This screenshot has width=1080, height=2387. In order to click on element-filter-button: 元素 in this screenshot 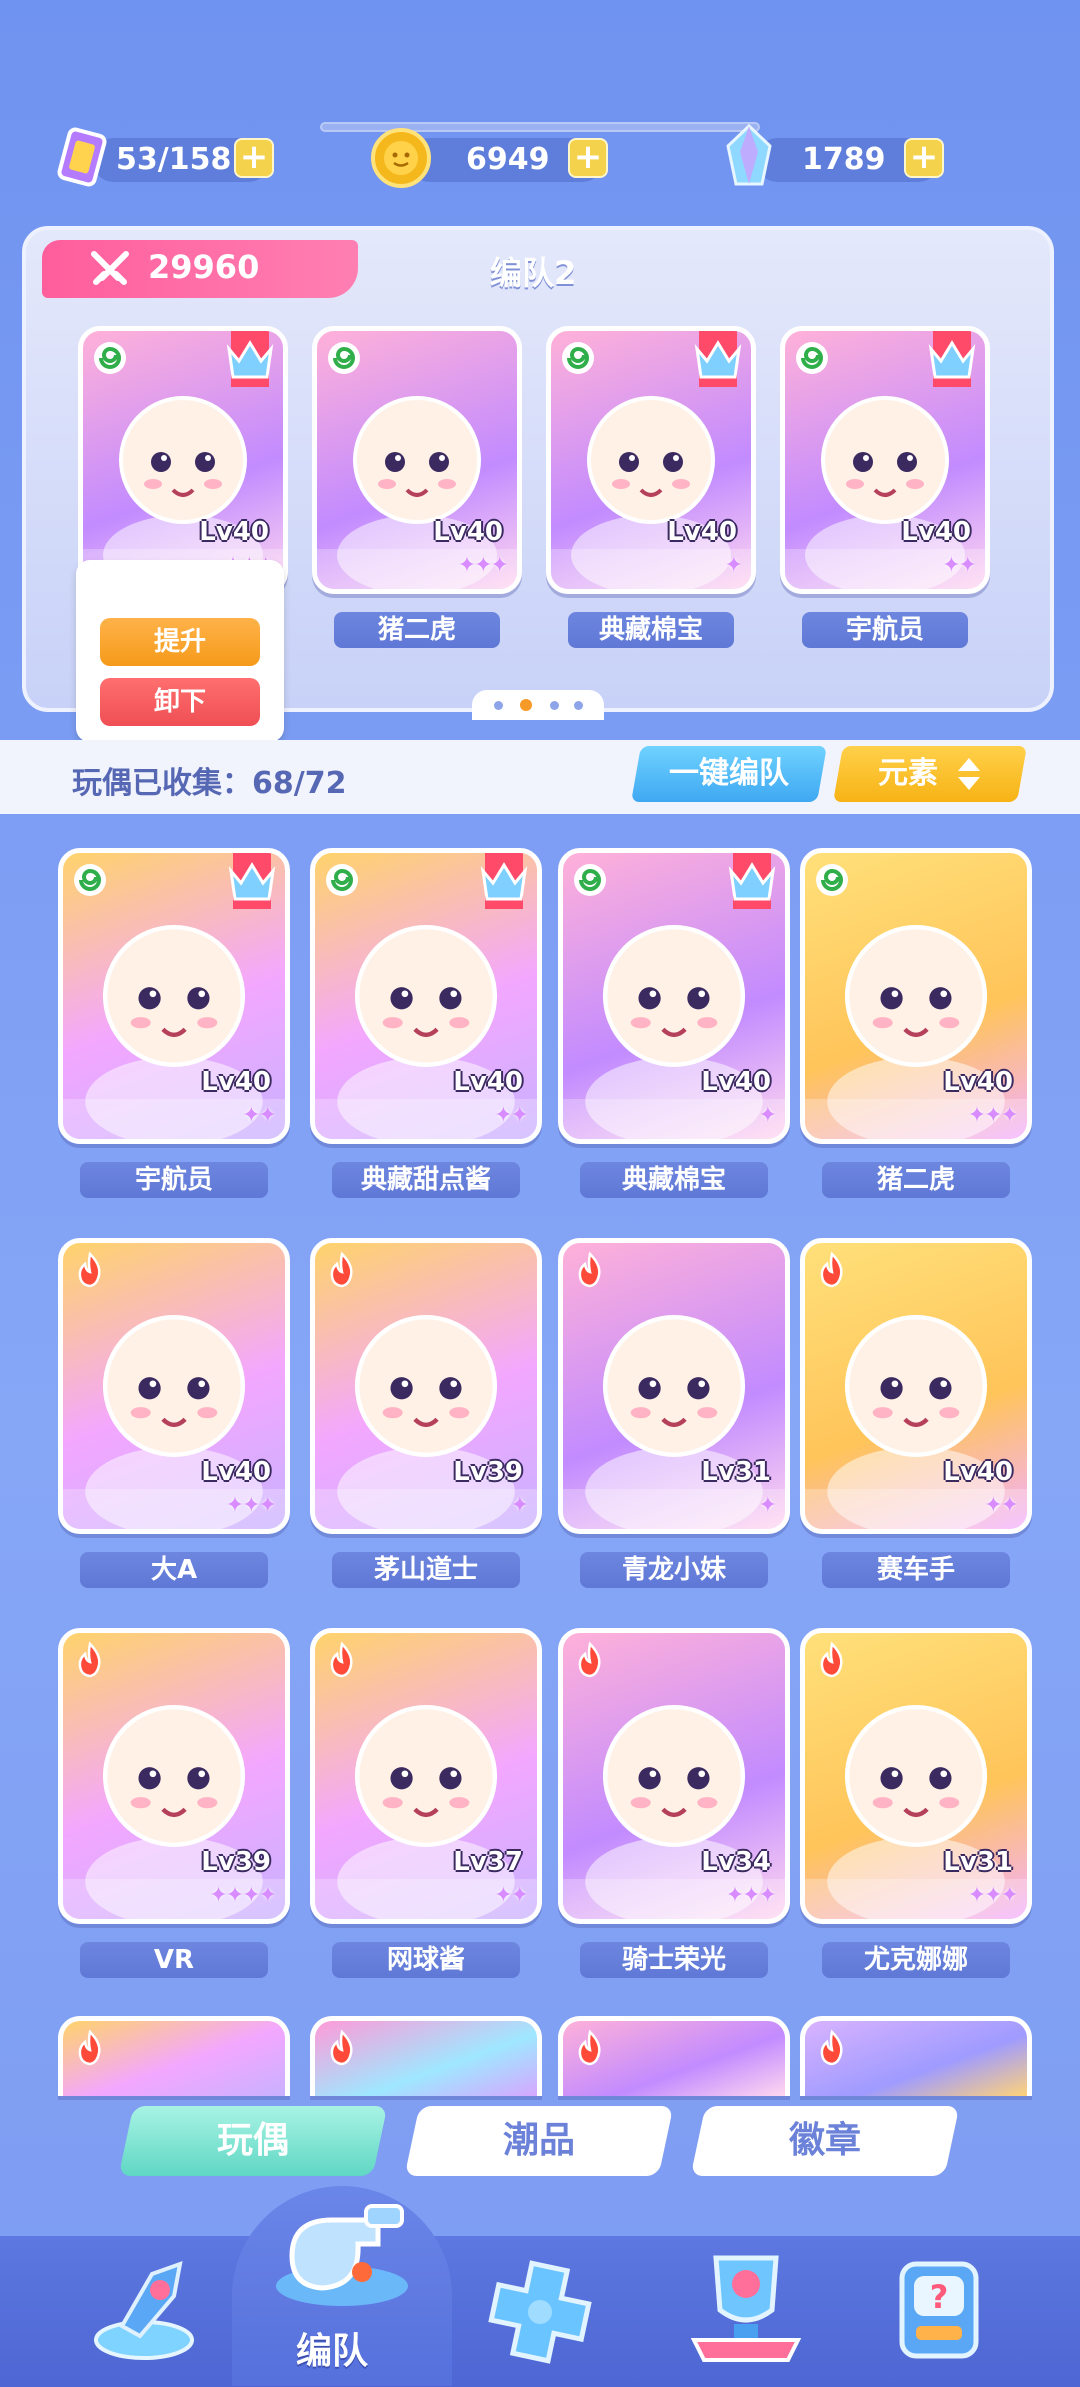, I will do `click(930, 774)`.